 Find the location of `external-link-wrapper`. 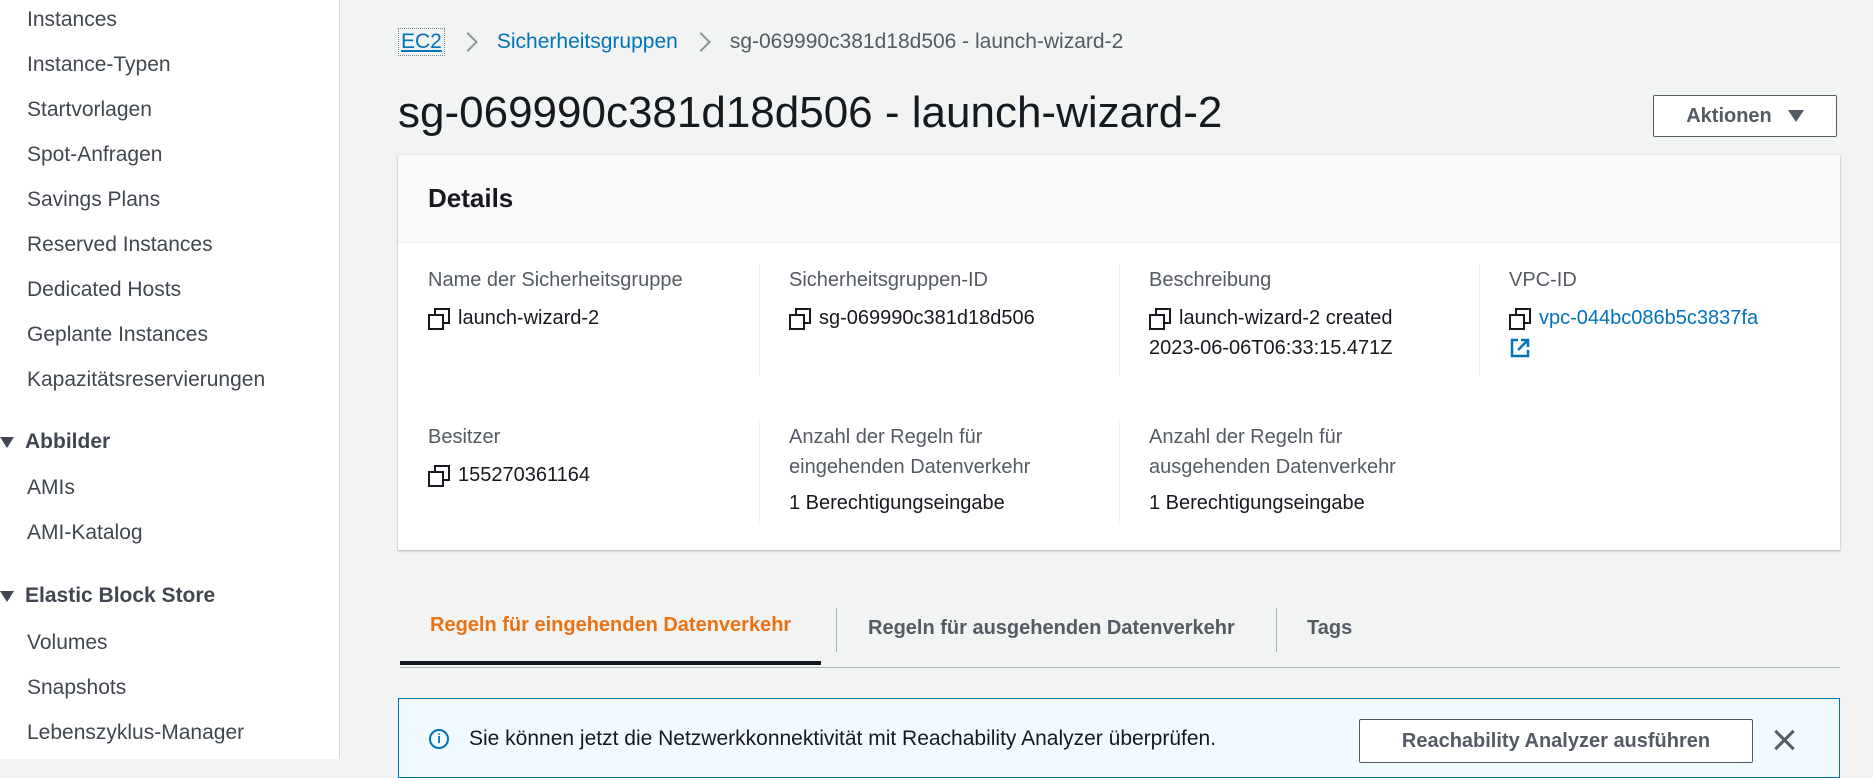

external-link-wrapper is located at coordinates (1674, 350).